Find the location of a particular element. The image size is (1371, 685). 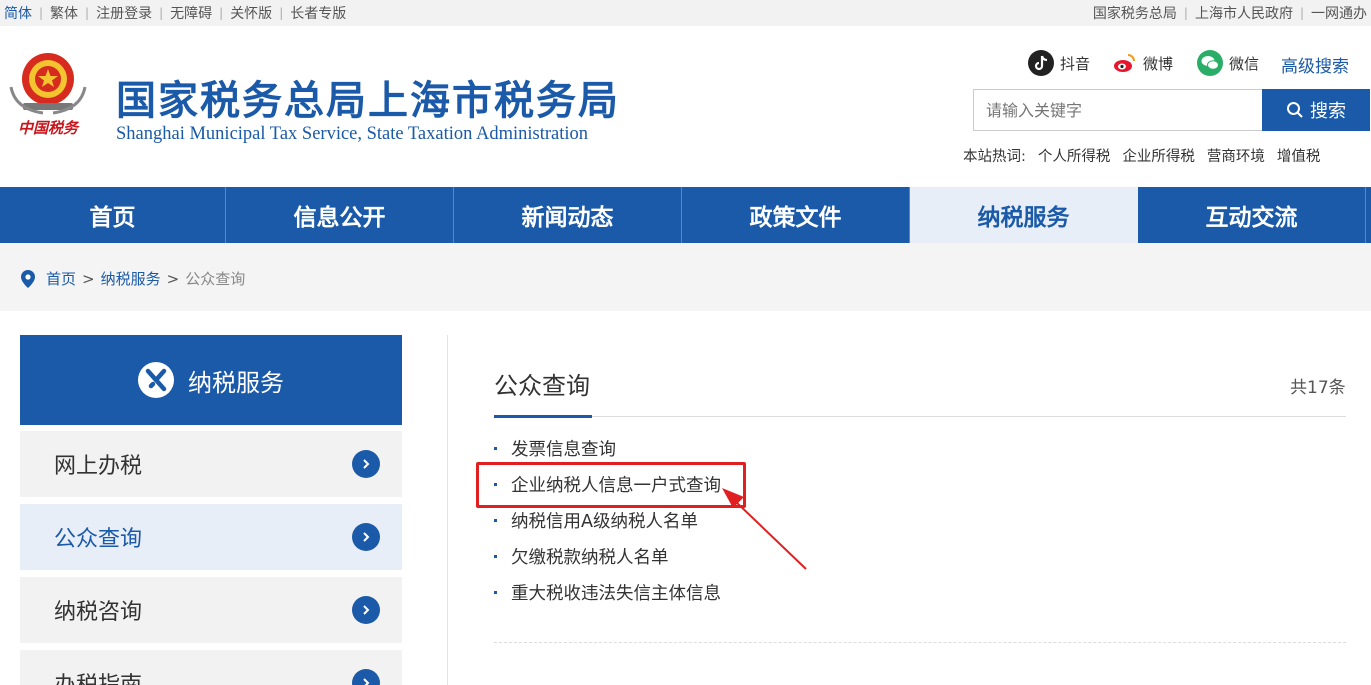

nav-item-info-disclosure: 信息公开 is located at coordinates (340, 215).